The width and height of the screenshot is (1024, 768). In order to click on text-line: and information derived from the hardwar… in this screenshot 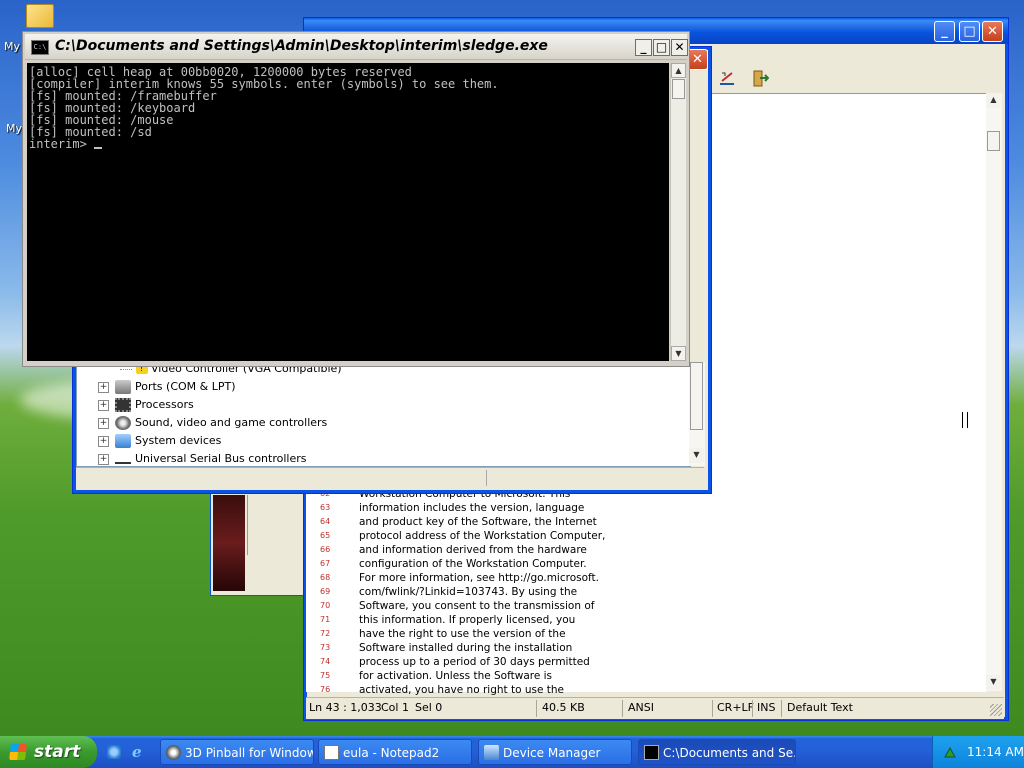, I will do `click(473, 550)`.